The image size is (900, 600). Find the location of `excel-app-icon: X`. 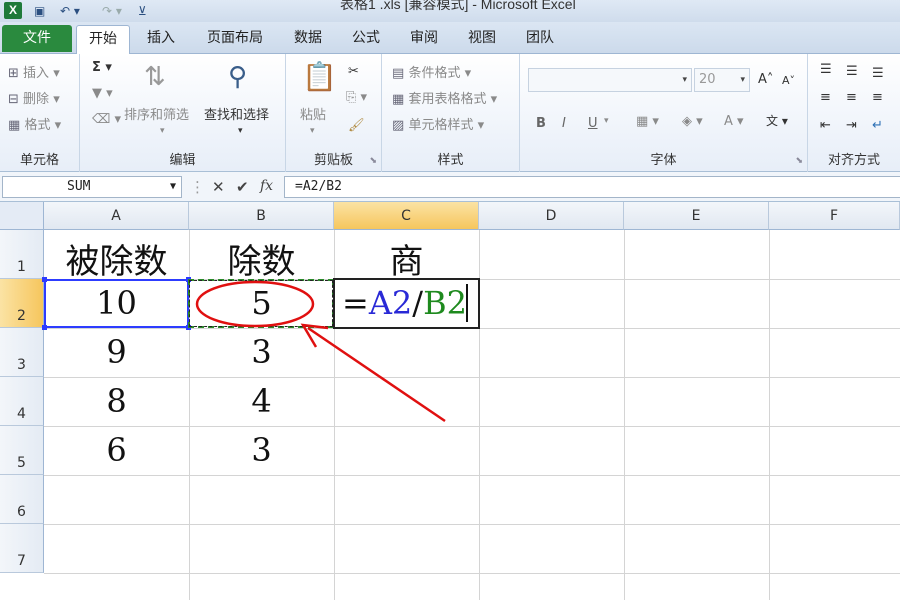

excel-app-icon: X is located at coordinates (13, 10).